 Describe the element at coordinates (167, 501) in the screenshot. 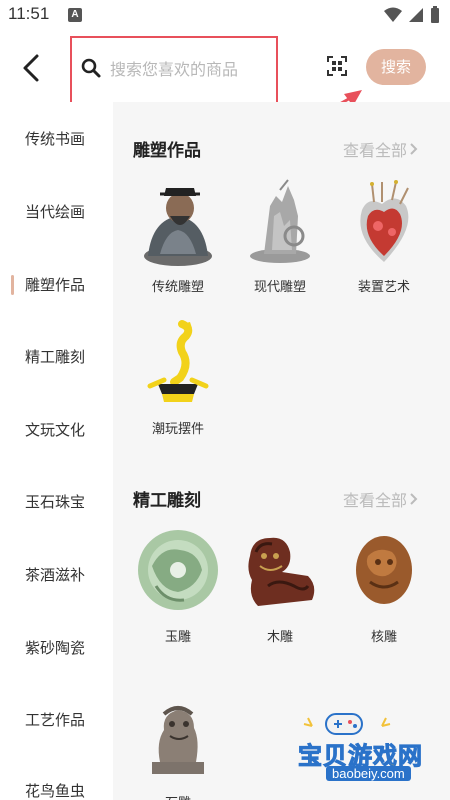

I see `section-title-fine-carving: 精工雕刻` at that location.